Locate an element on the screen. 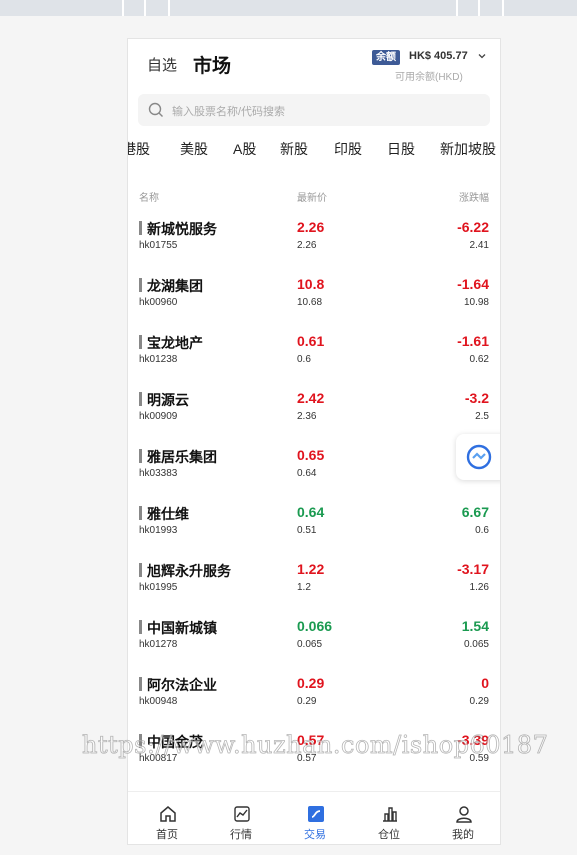 The width and height of the screenshot is (577, 855). stock-row: 宝龙地产 hk01238 0.61 0.6 -1.61 0.62 is located at coordinates (314, 359).